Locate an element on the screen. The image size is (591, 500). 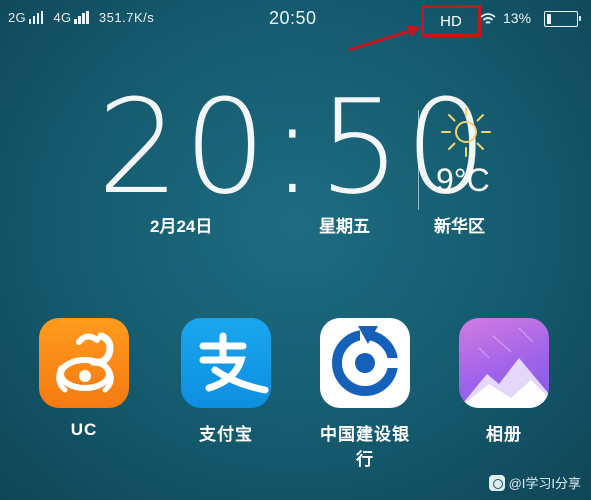
status-time: 20:50 is located at coordinates (293, 18).